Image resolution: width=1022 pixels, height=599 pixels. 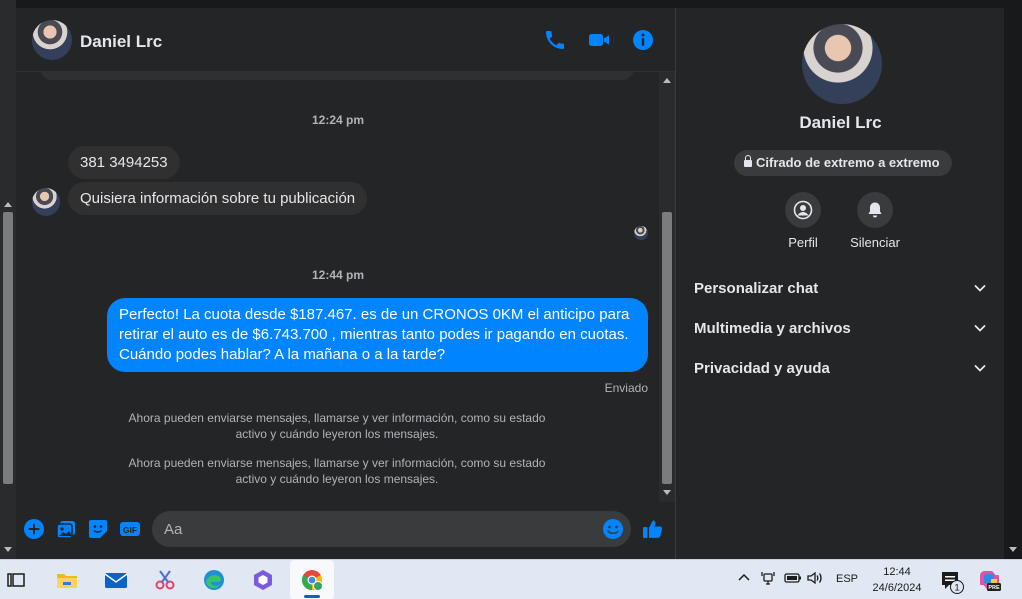 What do you see at coordinates (897, 580) in the screenshot?
I see `system-clock: 12:44 24/6/2024` at bounding box center [897, 580].